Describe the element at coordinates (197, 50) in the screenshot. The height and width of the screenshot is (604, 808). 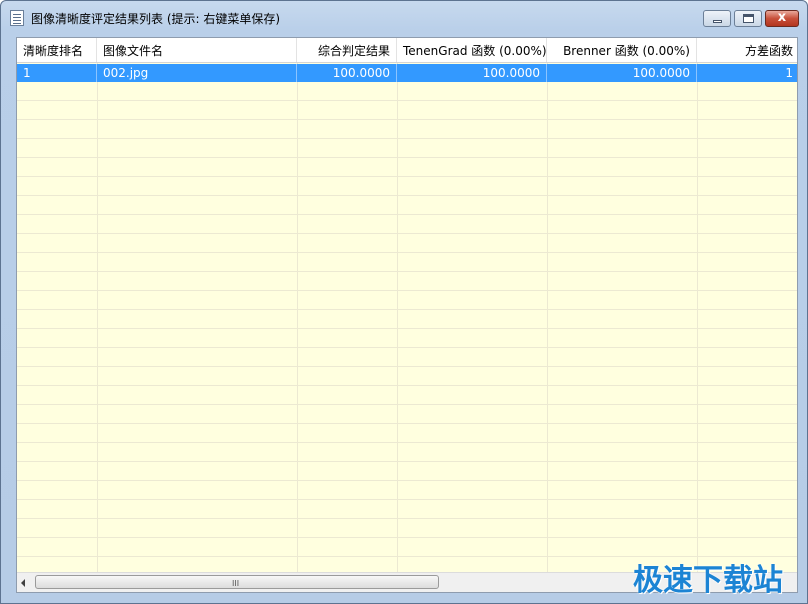
I see `column-header-filename: 图像文件名` at that location.